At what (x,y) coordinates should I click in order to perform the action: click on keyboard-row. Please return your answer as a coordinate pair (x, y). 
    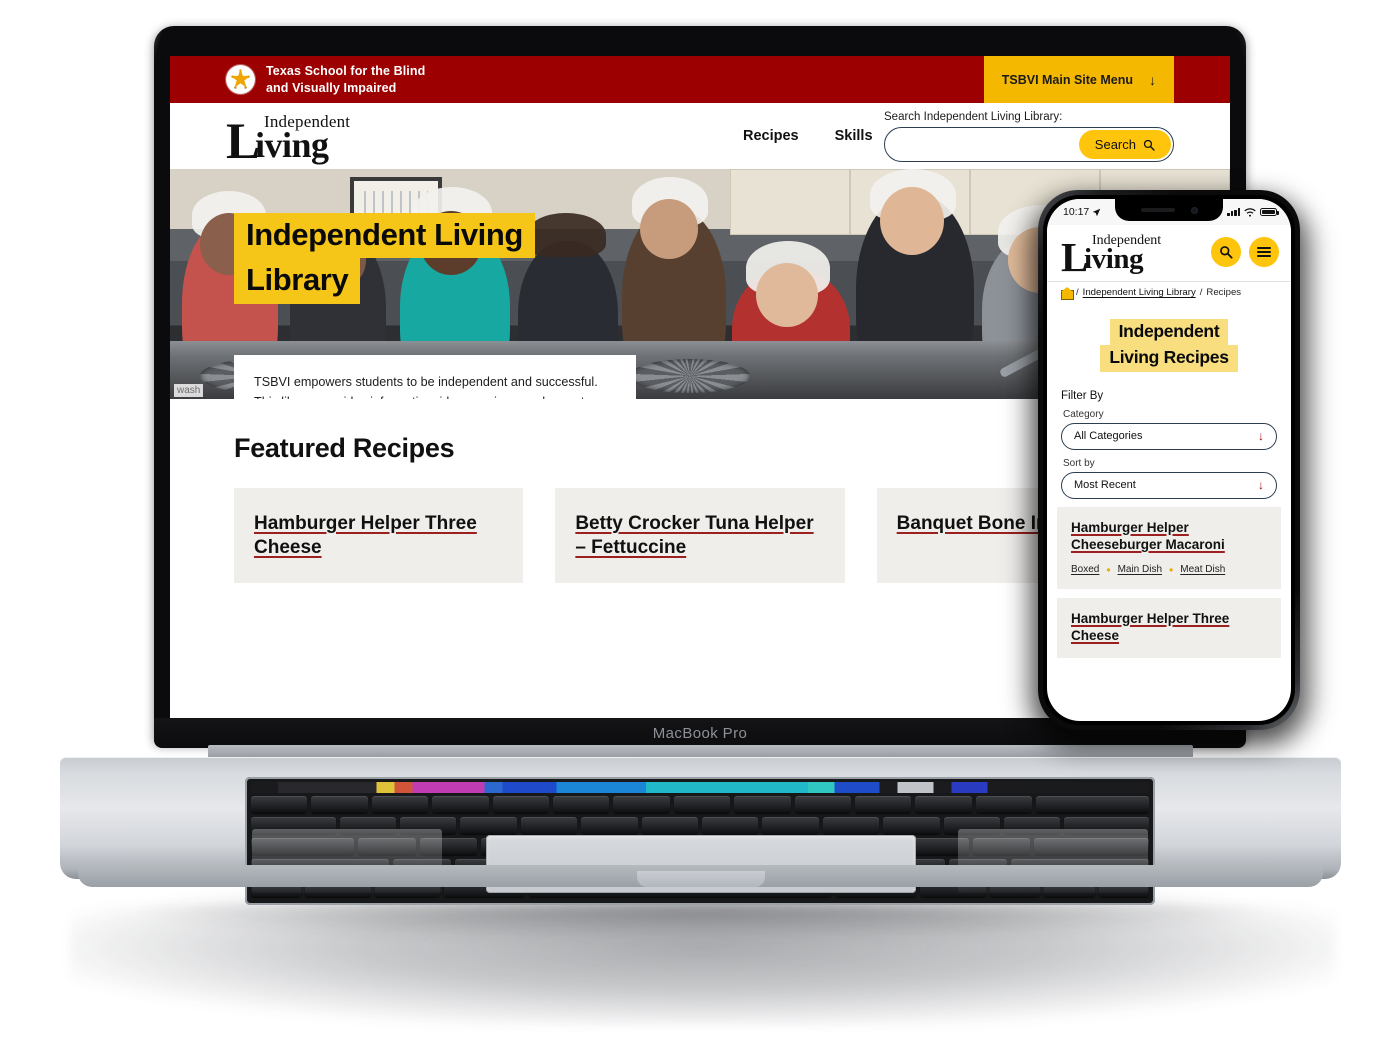
    Looking at the image, I should click on (700, 804).